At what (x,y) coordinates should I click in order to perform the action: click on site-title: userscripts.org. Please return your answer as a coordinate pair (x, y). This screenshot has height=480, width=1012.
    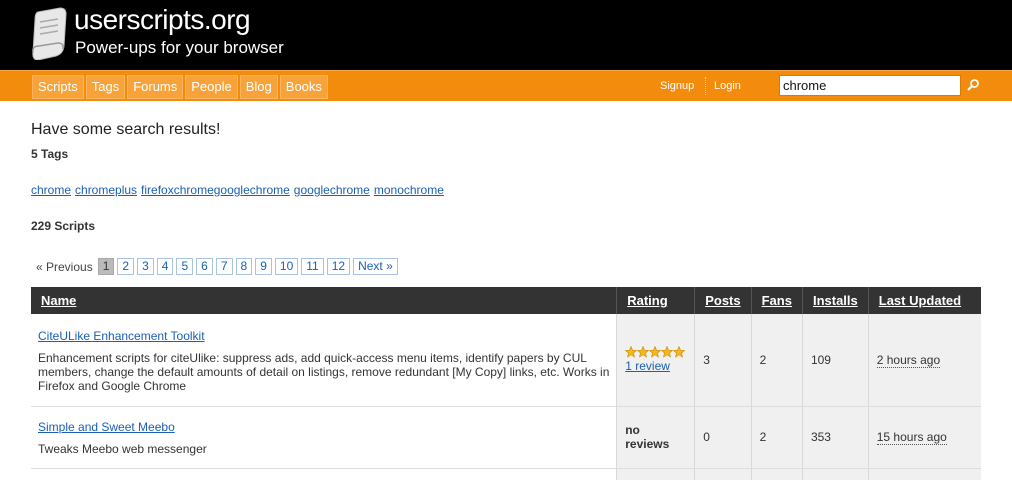
    Looking at the image, I should click on (162, 20).